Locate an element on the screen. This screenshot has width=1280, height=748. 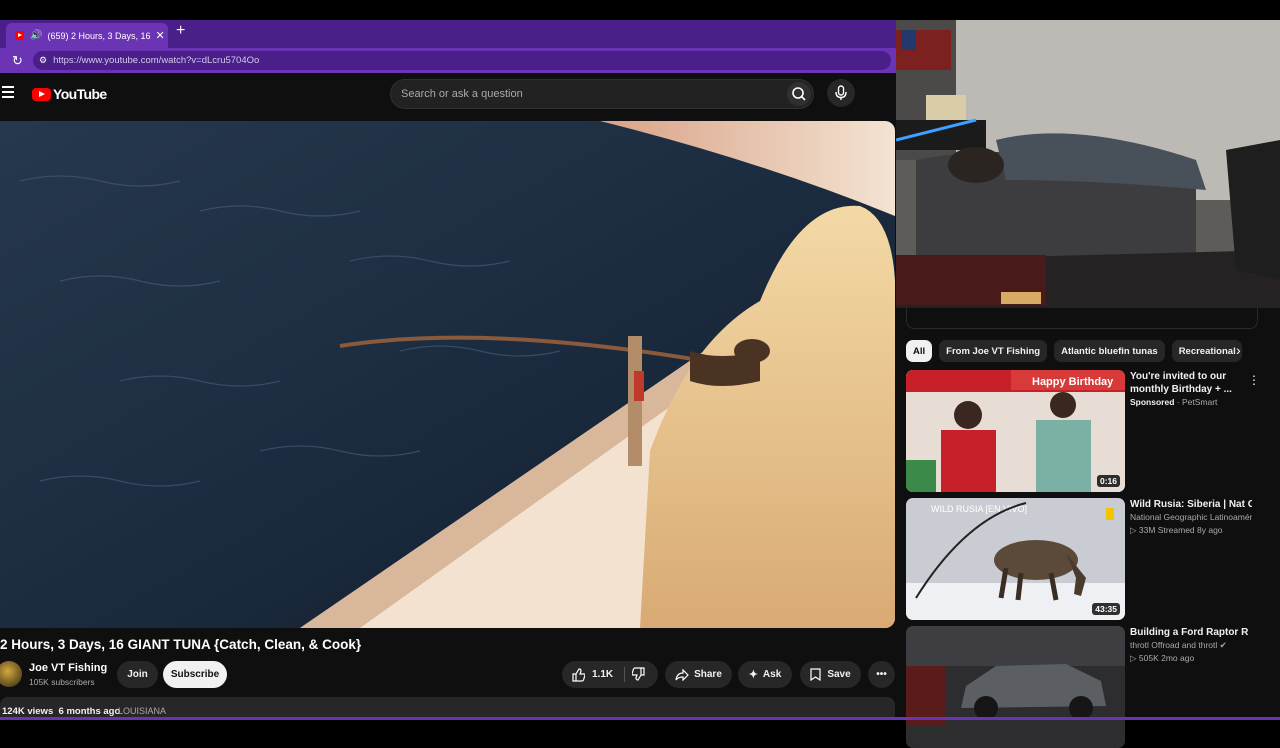
search-icon is located at coordinates (799, 94).